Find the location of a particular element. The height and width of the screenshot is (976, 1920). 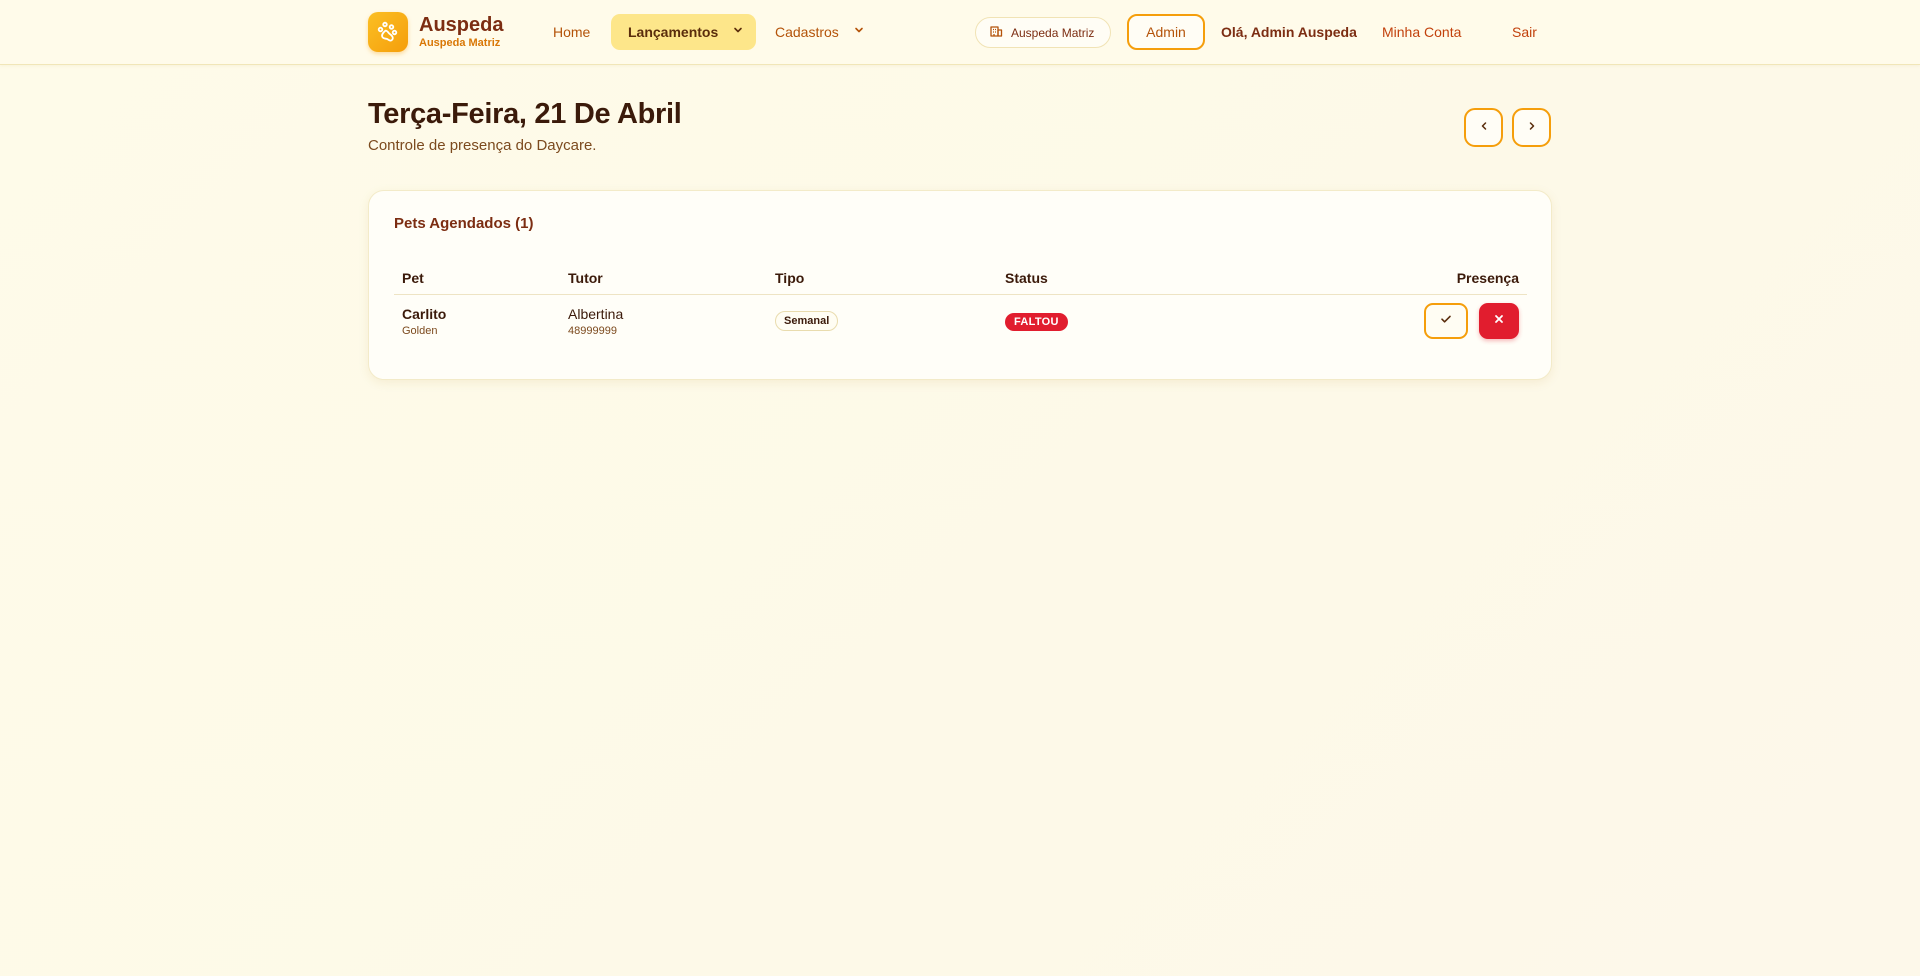

nav-home: Home is located at coordinates (571, 32).